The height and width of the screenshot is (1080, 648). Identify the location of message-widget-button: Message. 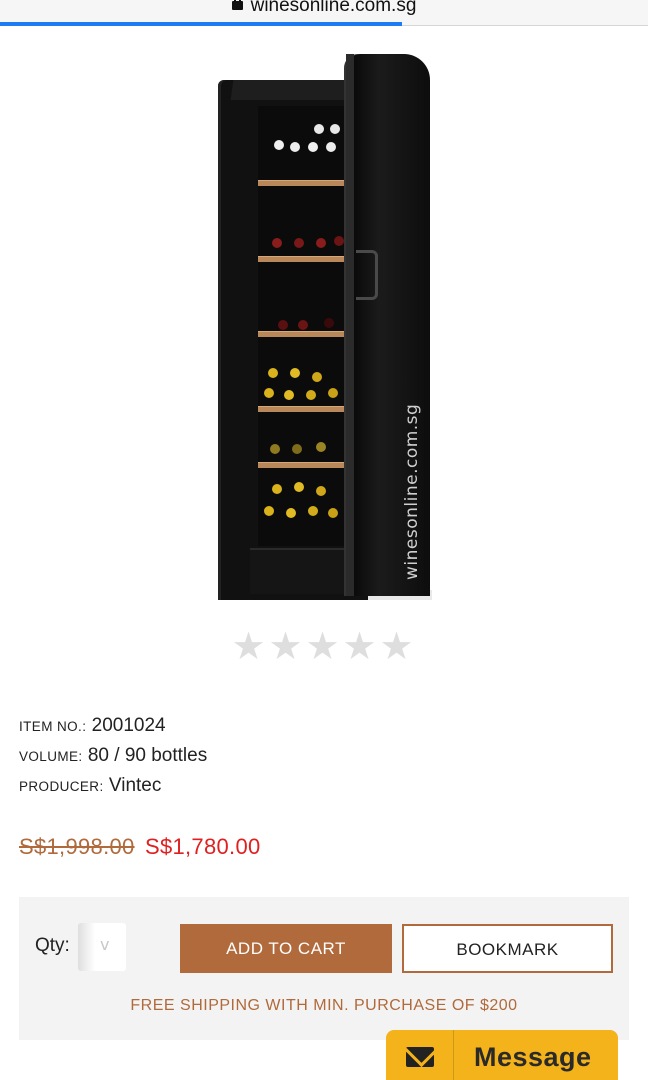
(502, 1055).